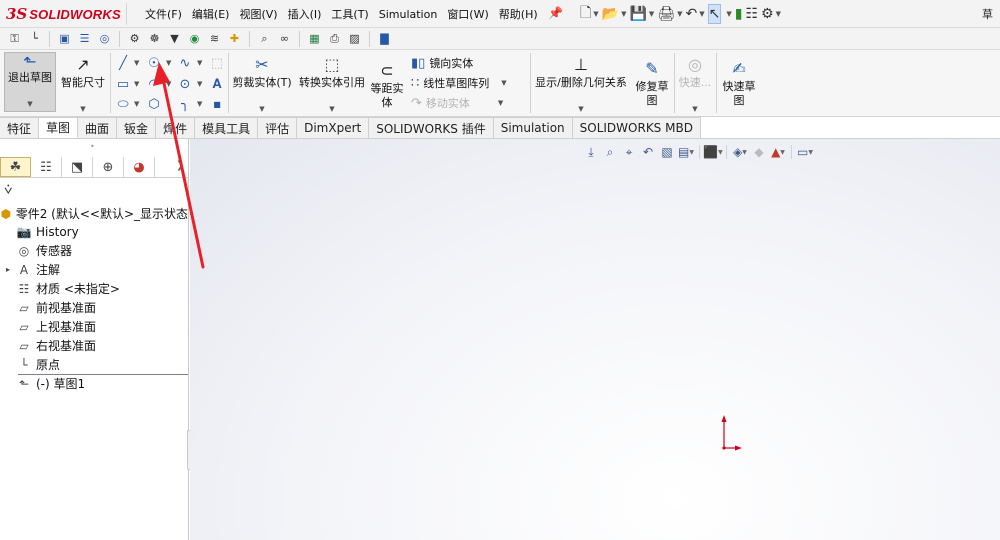  What do you see at coordinates (518, 14) in the screenshot?
I see `menu-help: 帮助(H)` at bounding box center [518, 14].